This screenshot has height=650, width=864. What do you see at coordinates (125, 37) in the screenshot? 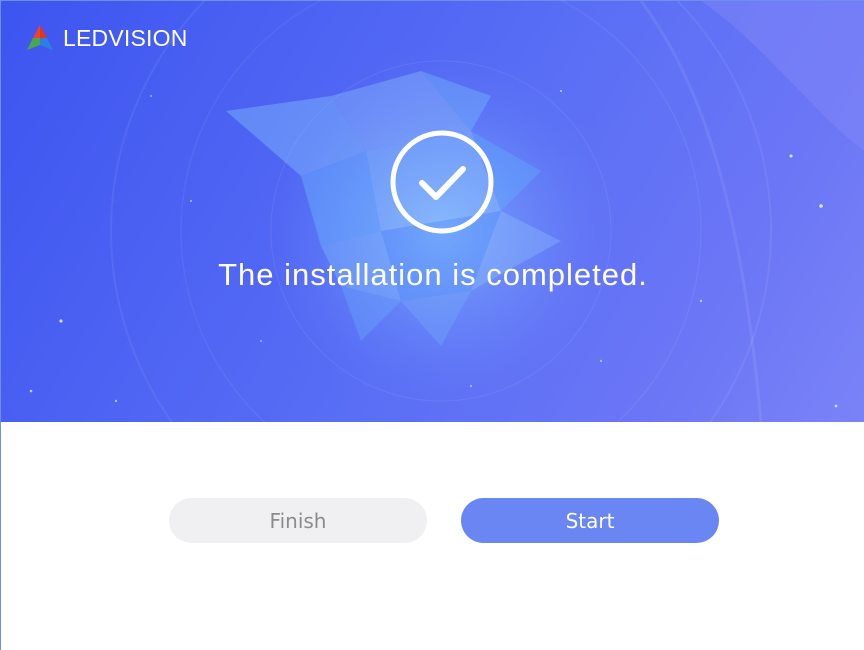
I see `brand-name: LEDVISION` at bounding box center [125, 37].